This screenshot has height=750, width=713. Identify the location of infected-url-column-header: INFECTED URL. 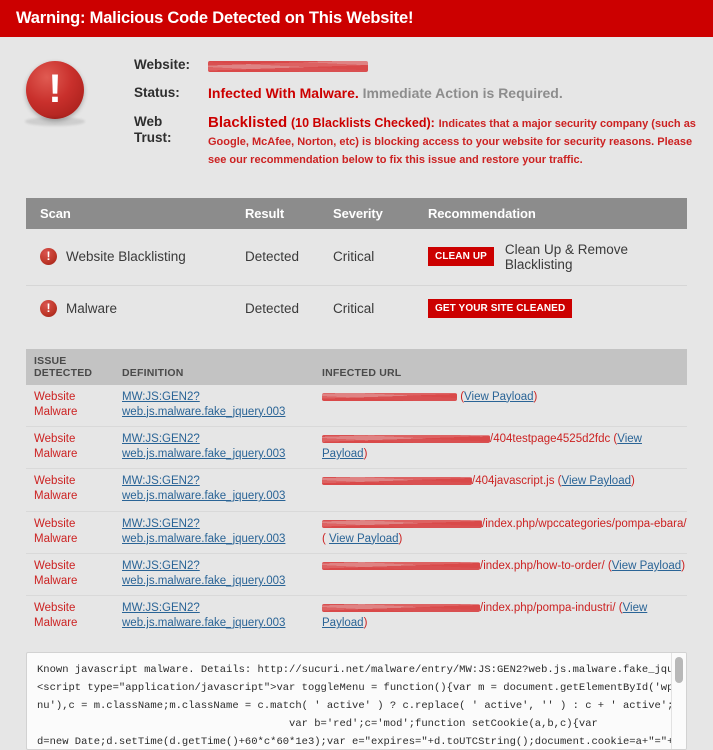
(504, 366).